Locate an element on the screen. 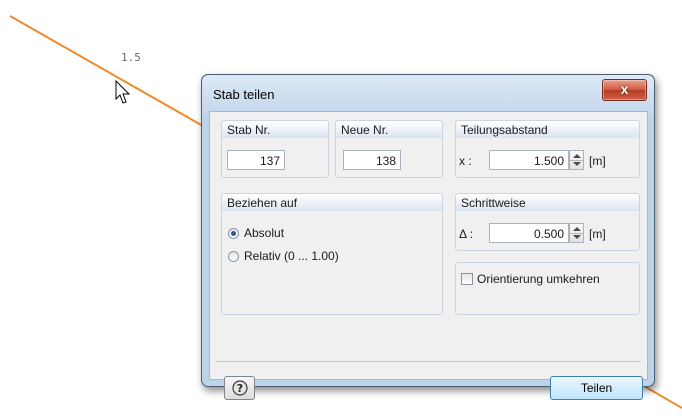  close-icon: x is located at coordinates (624, 89).